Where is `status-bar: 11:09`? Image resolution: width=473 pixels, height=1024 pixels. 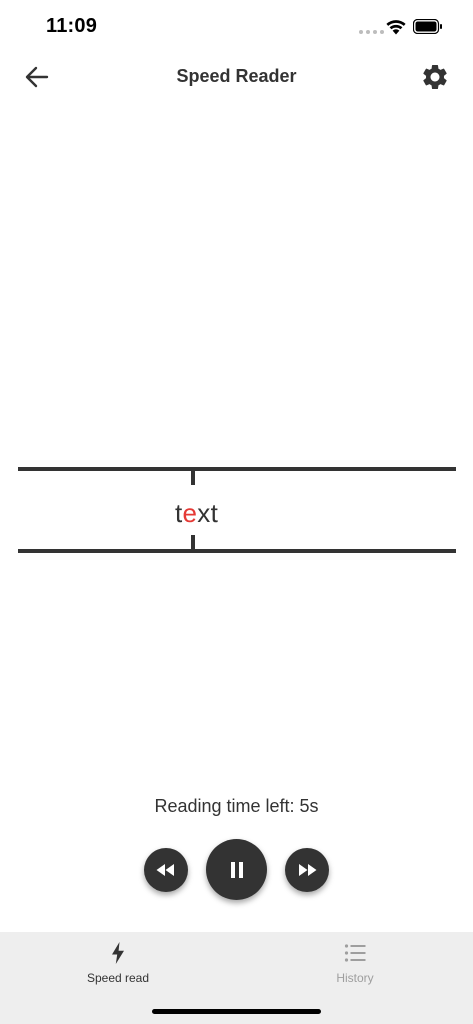
status-bar: 11:09 is located at coordinates (236, 27).